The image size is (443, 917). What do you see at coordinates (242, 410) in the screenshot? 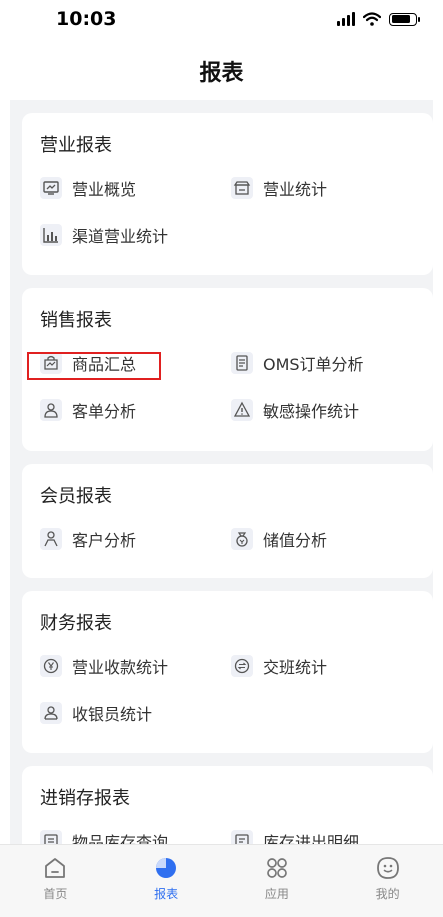
I see `warning-icon` at bounding box center [242, 410].